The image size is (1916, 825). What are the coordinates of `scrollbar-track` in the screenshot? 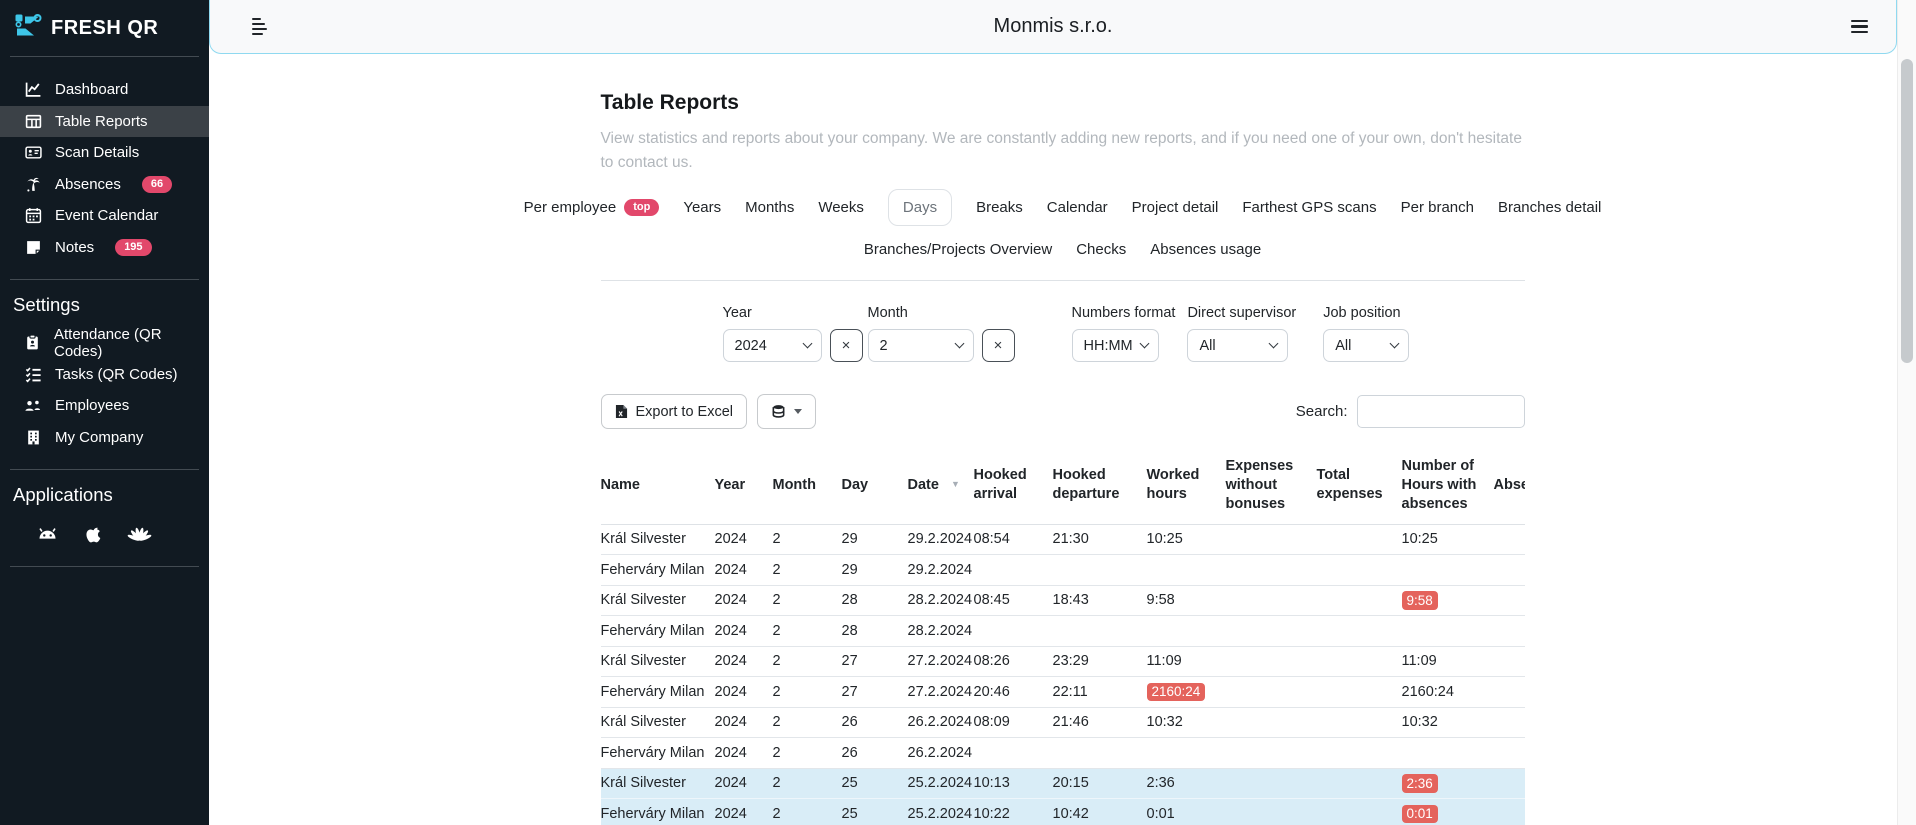 It's located at (1906, 412).